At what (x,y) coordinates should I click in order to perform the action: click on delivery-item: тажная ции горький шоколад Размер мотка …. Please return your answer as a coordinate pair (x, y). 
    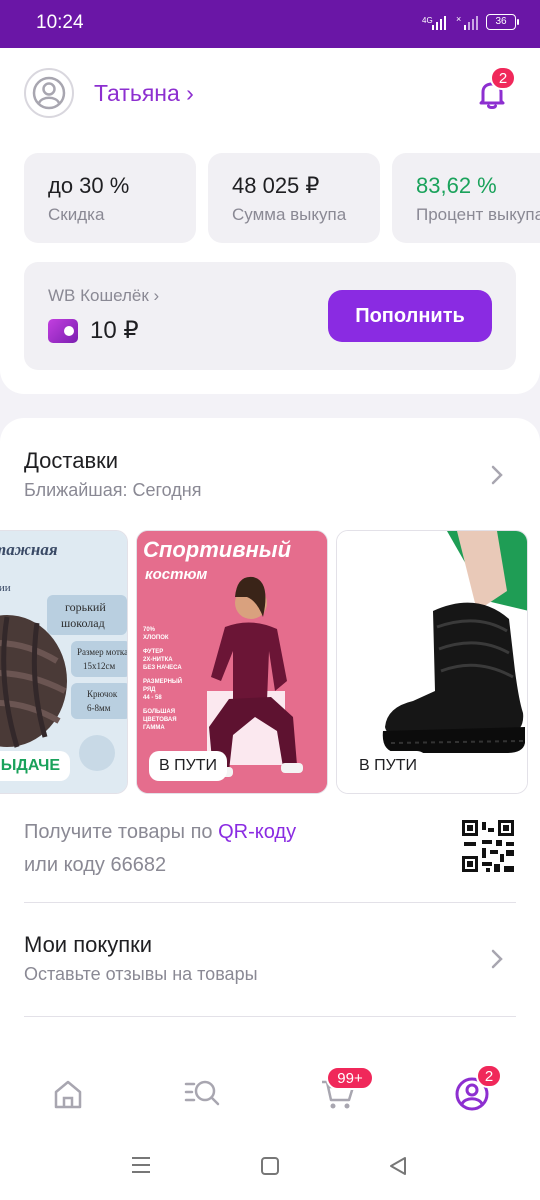
    Looking at the image, I should click on (64, 662).